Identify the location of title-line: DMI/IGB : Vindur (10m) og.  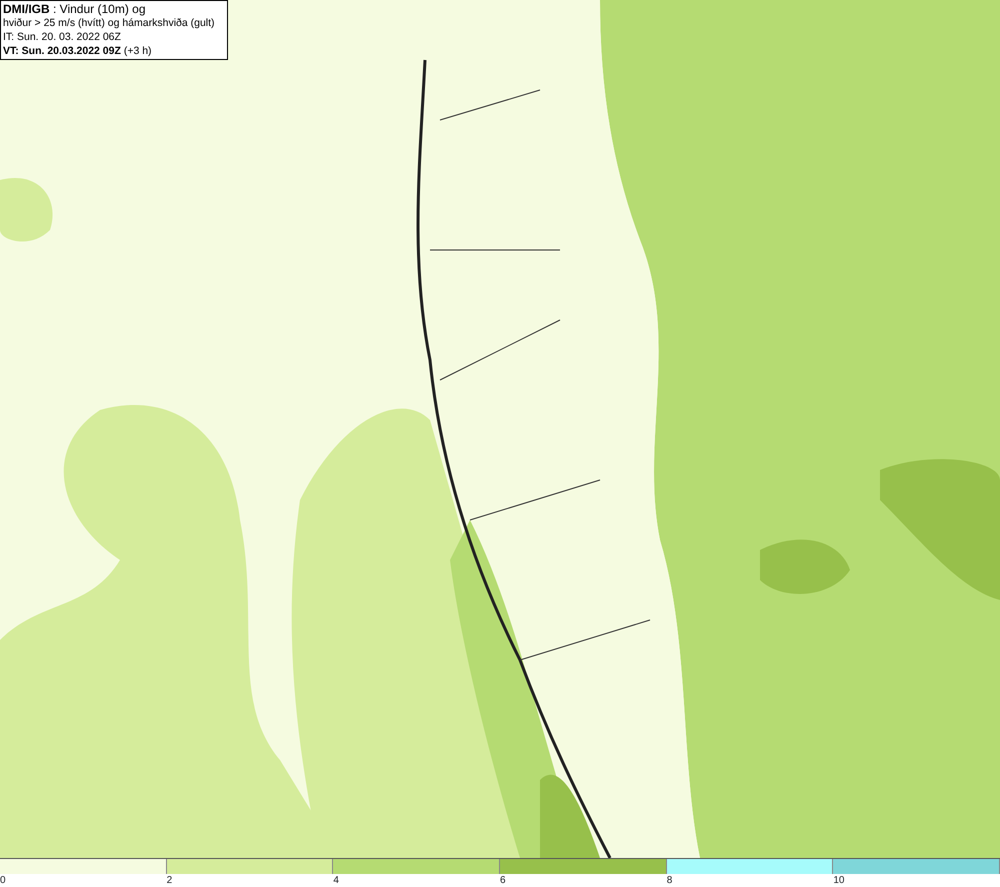
(74, 9).